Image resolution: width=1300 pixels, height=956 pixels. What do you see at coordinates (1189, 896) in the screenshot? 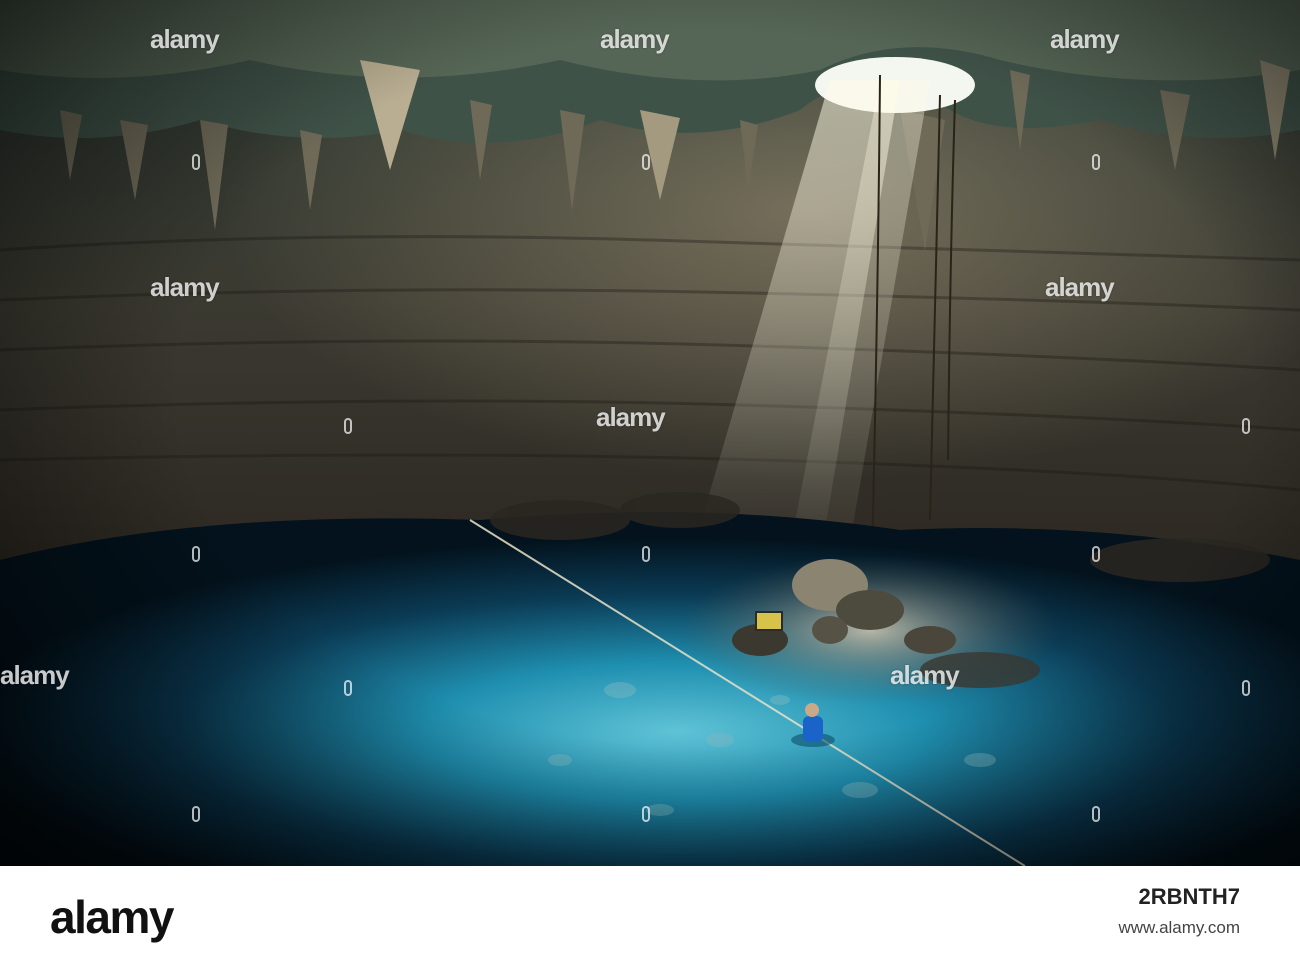
I see `image-id: 2RBNTH7` at bounding box center [1189, 896].